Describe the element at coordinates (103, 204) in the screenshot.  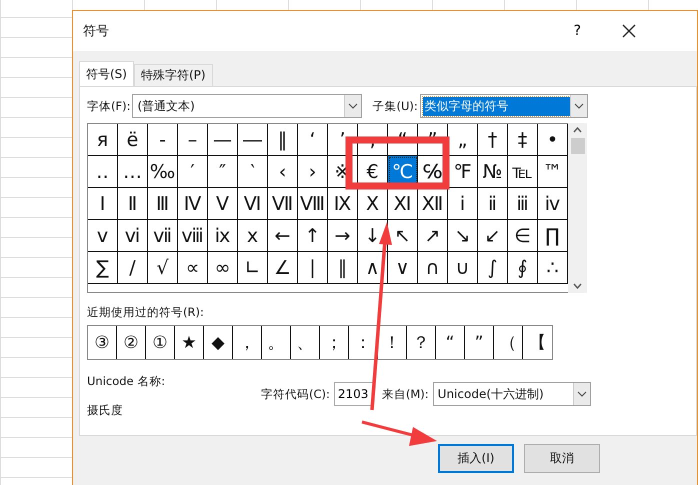
I see `symbol-cell: Ⅰ` at that location.